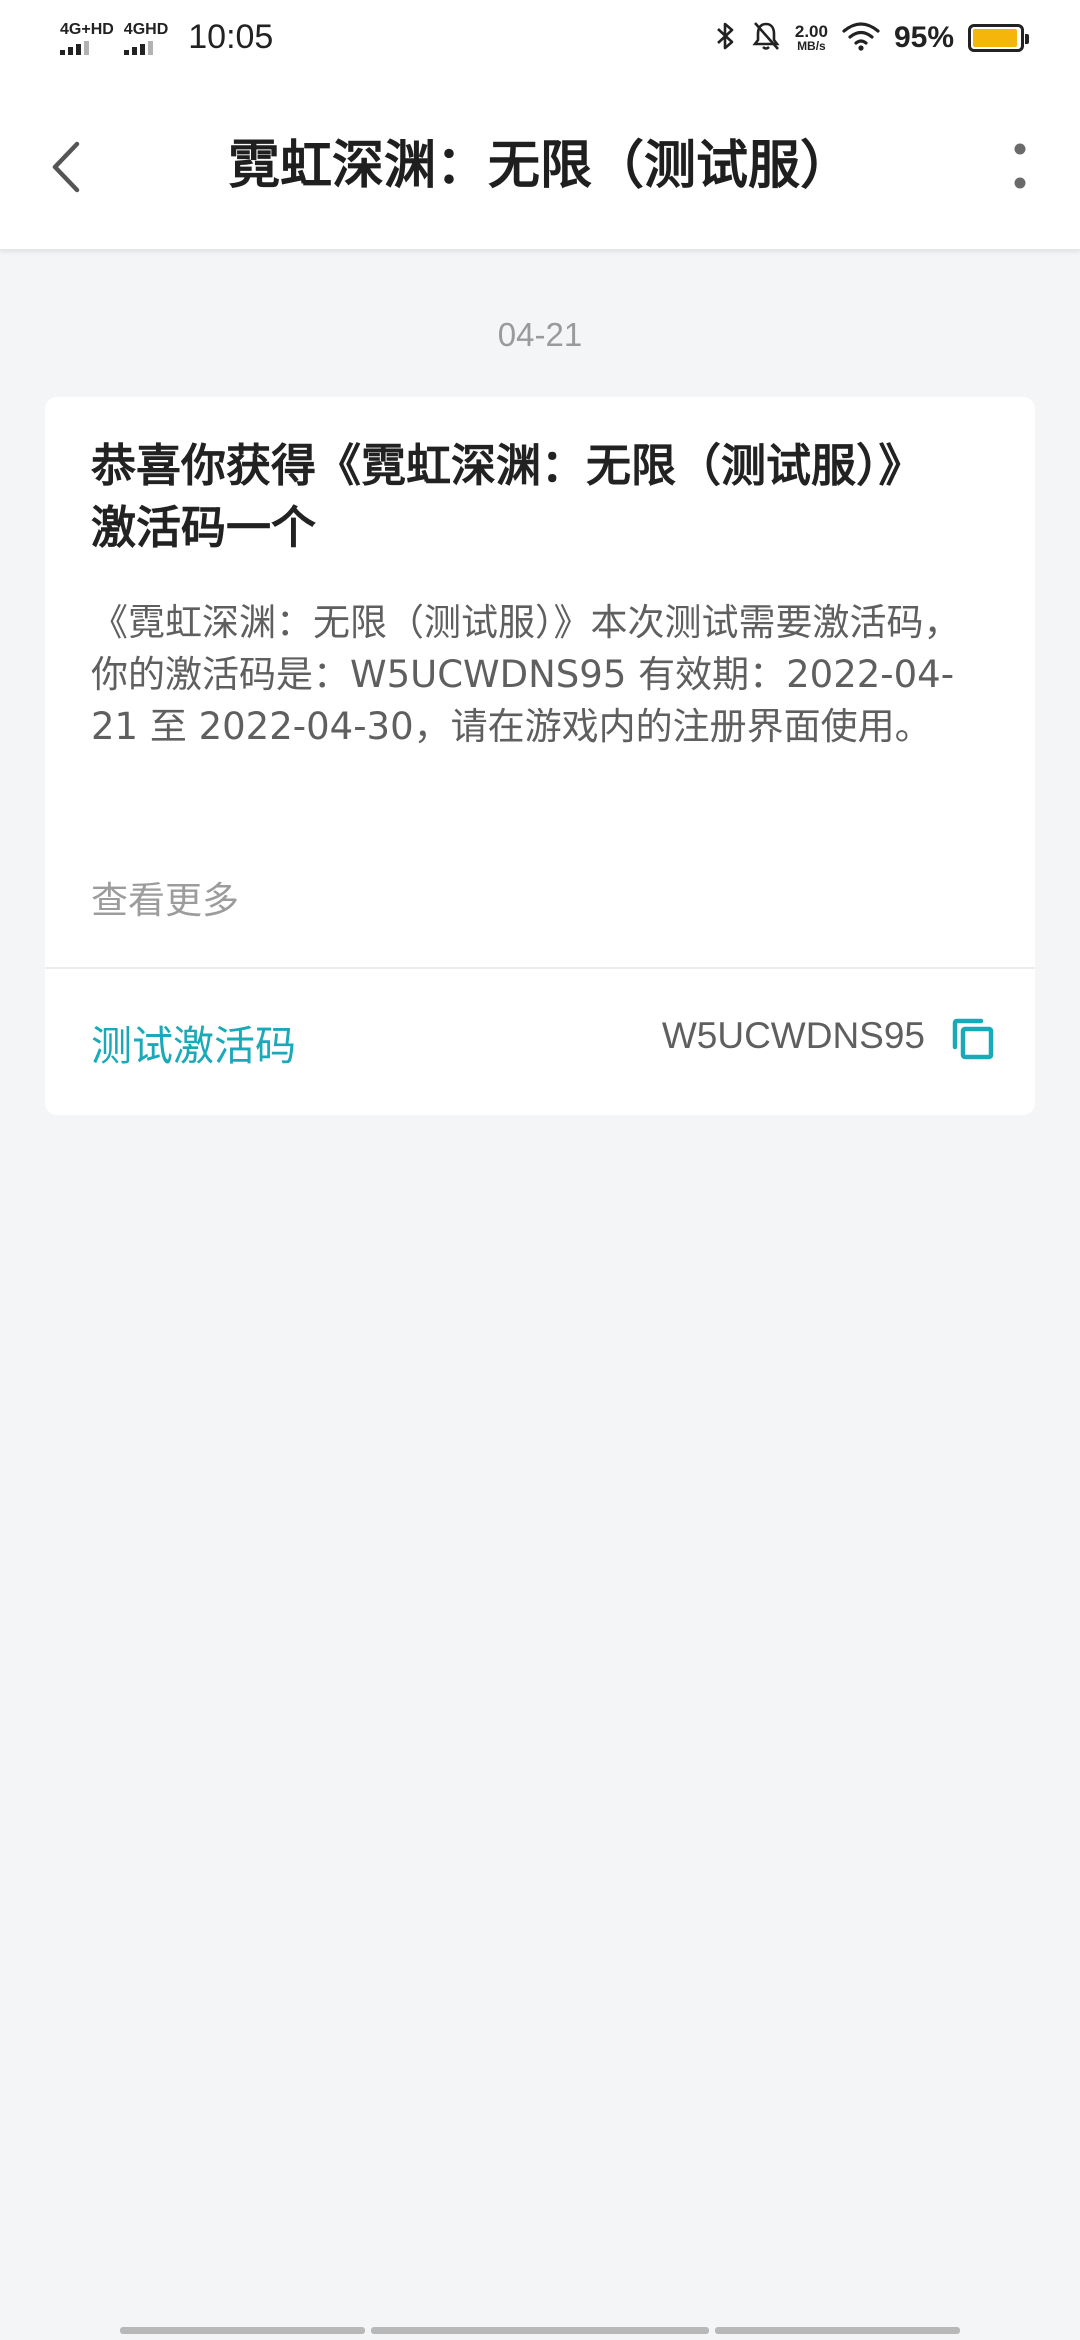 This screenshot has height=2340, width=1080. I want to click on signal-indicator-2: 4GHD, so click(146, 37).